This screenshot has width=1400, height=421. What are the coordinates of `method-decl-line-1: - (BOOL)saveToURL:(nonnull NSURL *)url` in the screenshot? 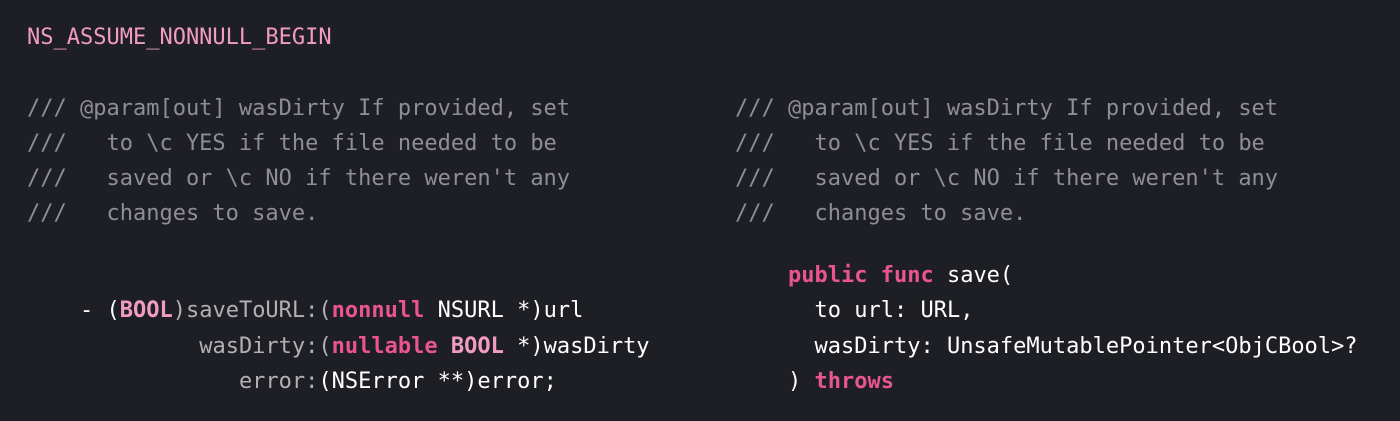 It's located at (305, 297).